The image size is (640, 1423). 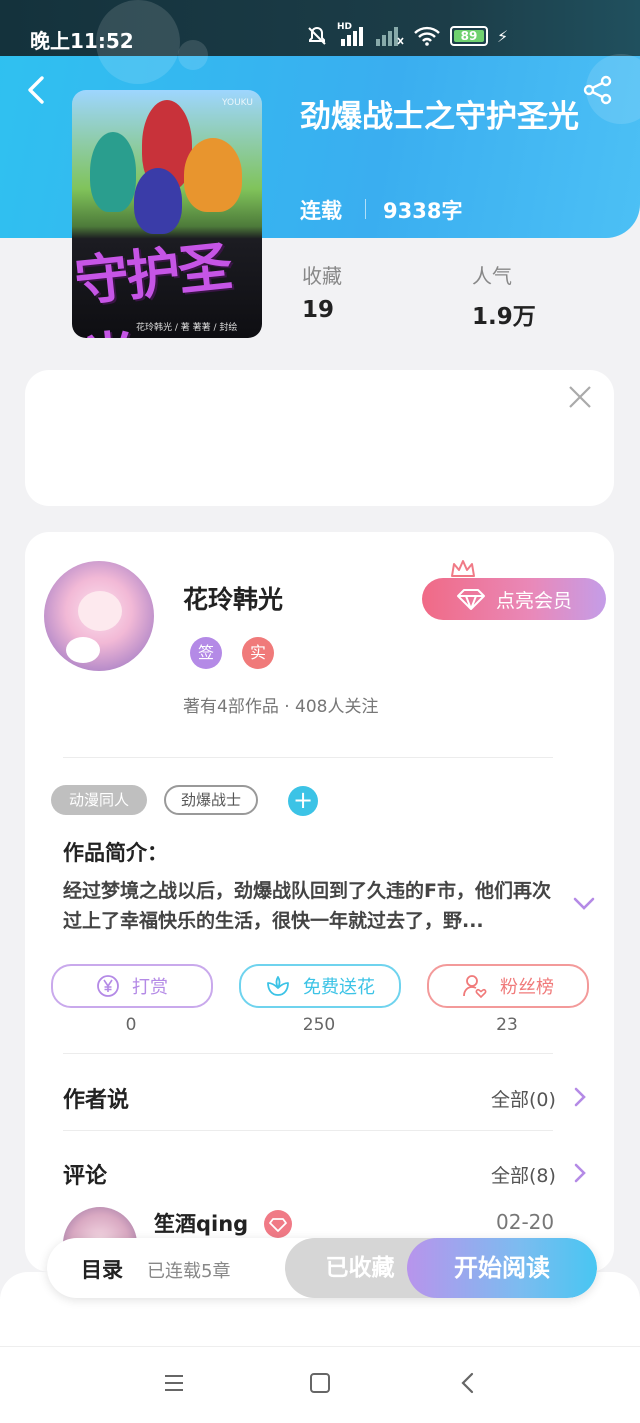 I want to click on vip-button: 点亮会员, so click(x=514, y=599).